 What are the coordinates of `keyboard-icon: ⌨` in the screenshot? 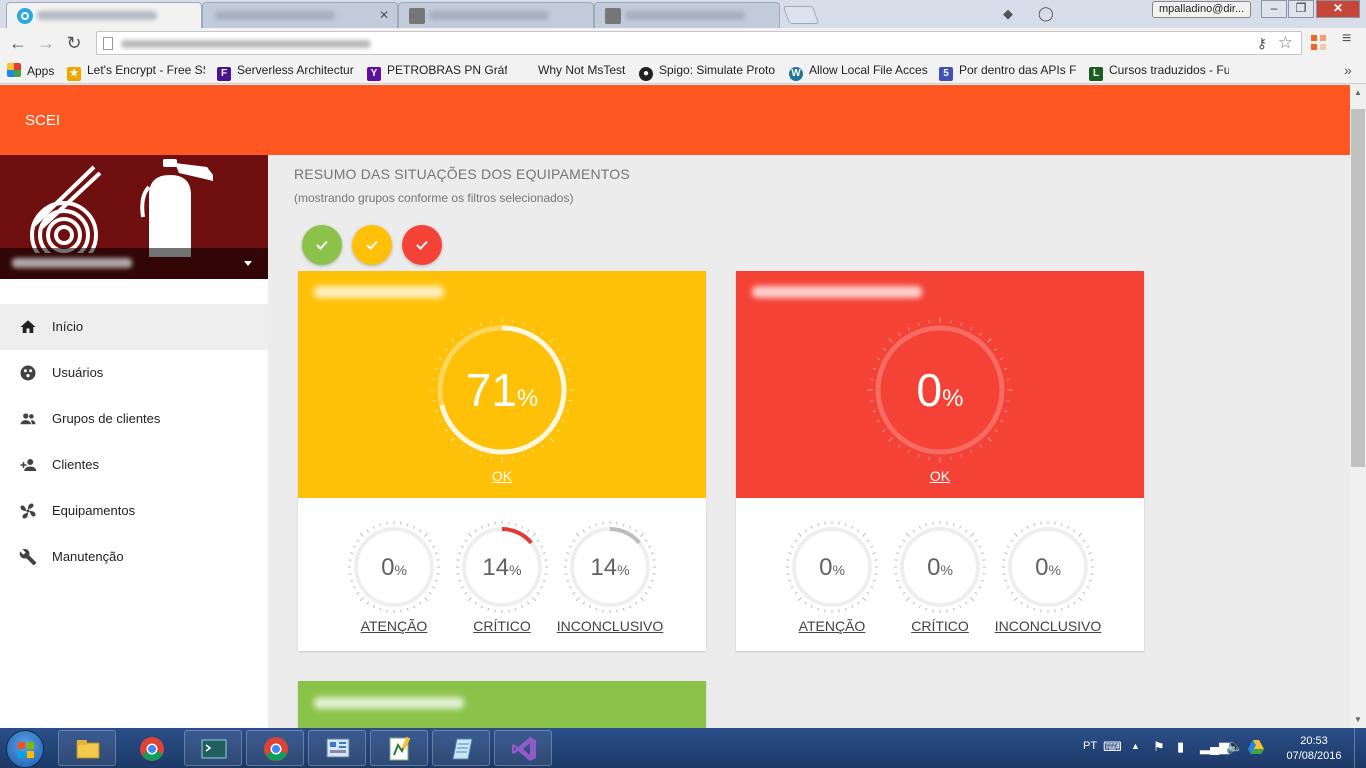 It's located at (1112, 747).